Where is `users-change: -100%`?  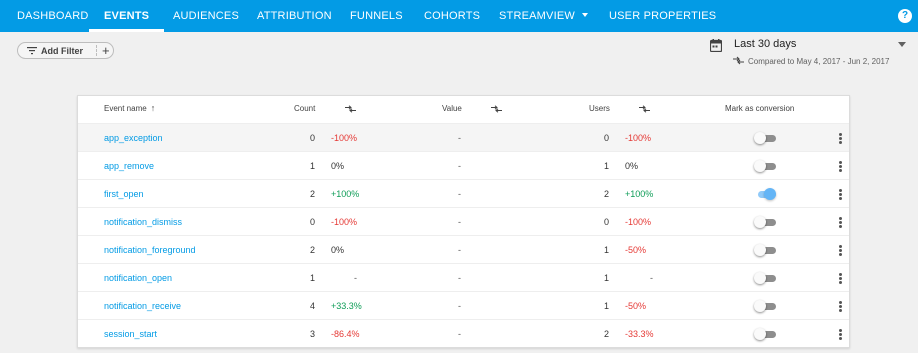 users-change: -100% is located at coordinates (638, 138).